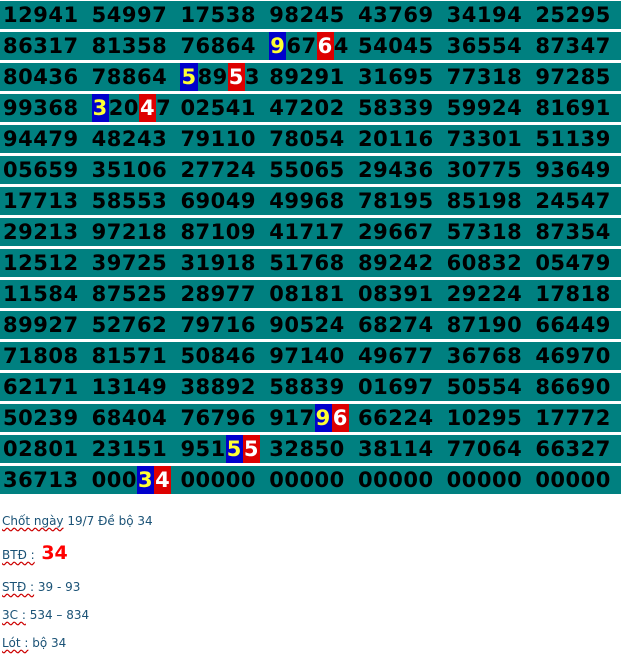 The height and width of the screenshot is (655, 623). What do you see at coordinates (576, 46) in the screenshot?
I see `grid-cell: 87347` at bounding box center [576, 46].